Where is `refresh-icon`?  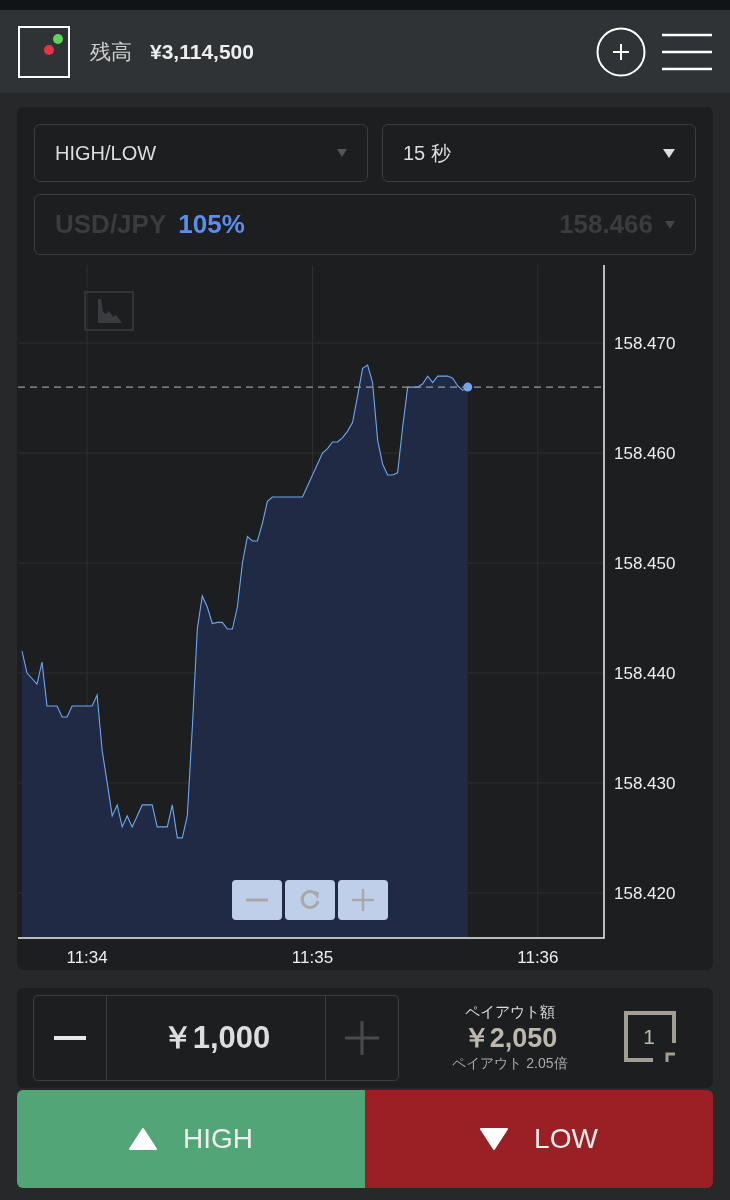 refresh-icon is located at coordinates (310, 900).